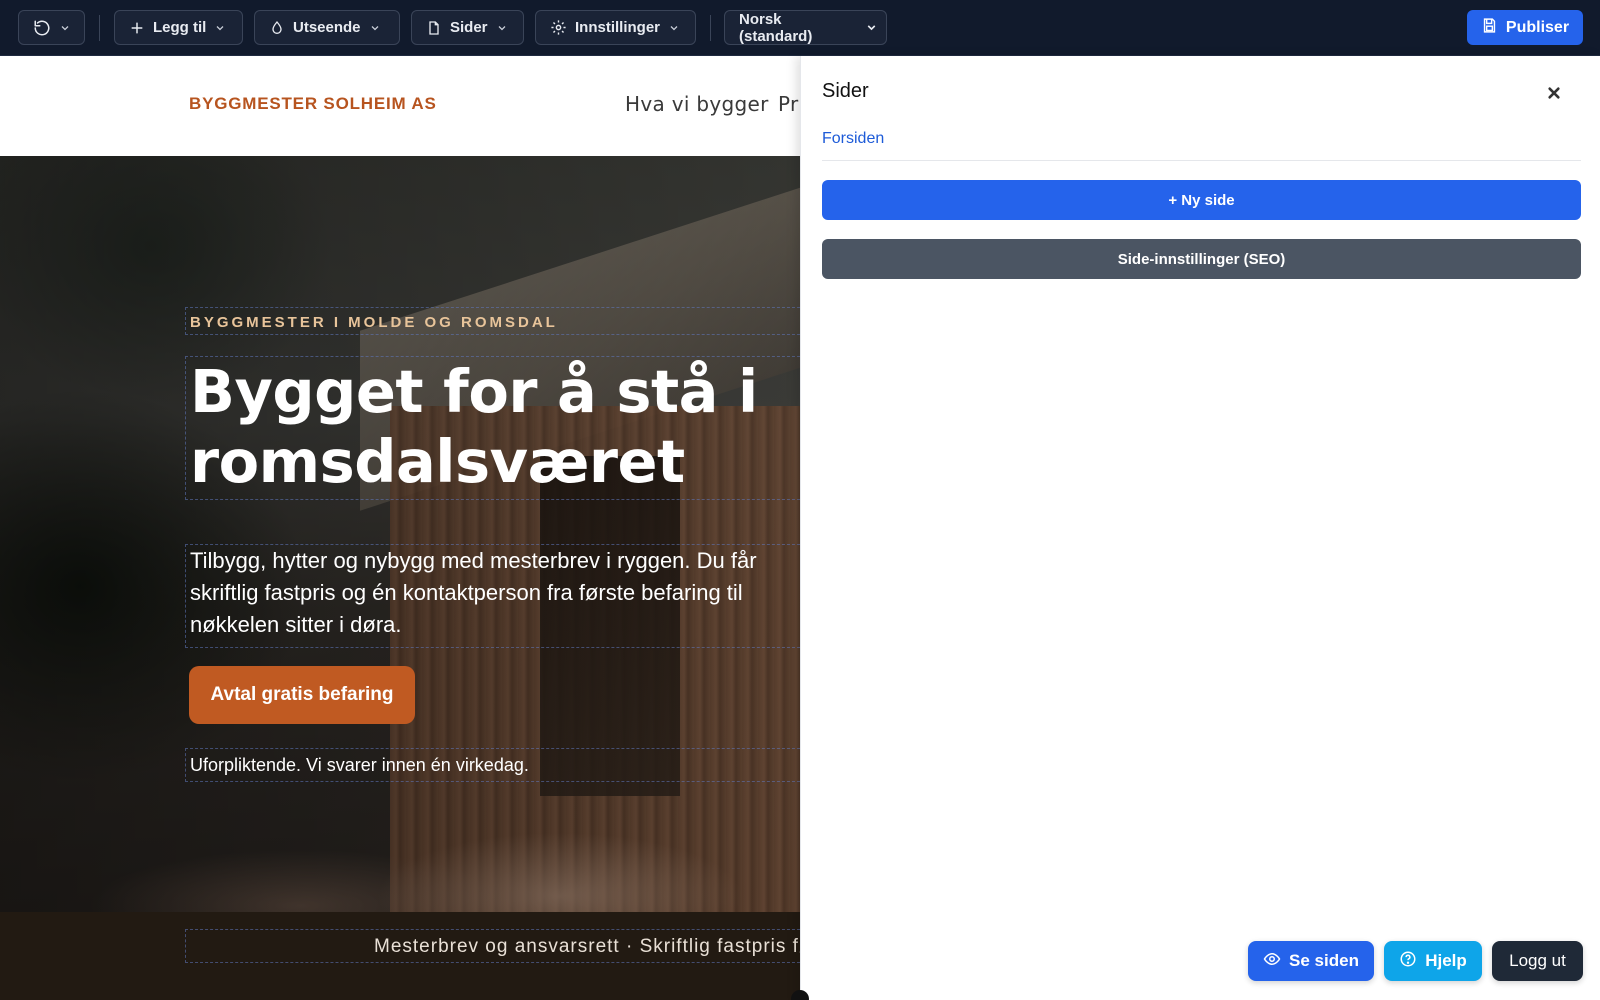 Image resolution: width=1600 pixels, height=1000 pixels. What do you see at coordinates (313, 104) in the screenshot?
I see `site-brand: BYGGMESTER SOLHEIM AS` at bounding box center [313, 104].